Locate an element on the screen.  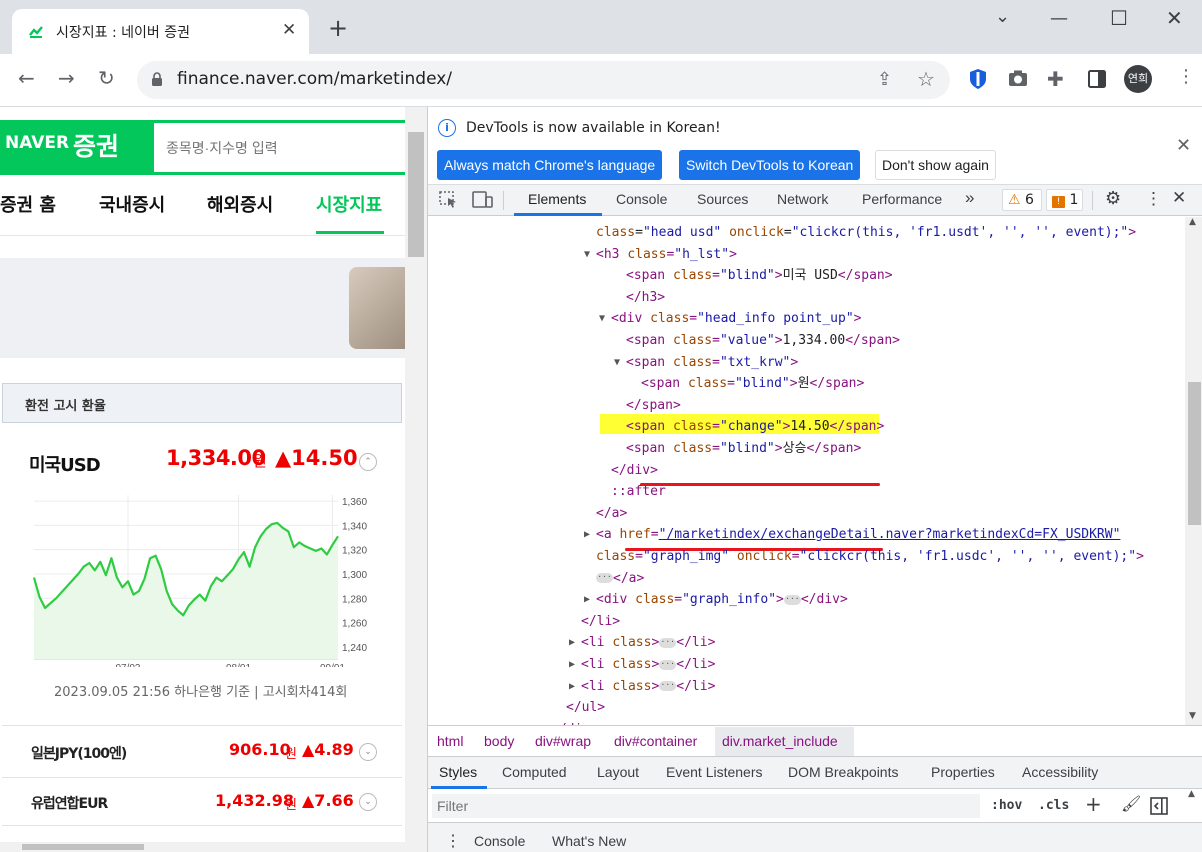
page-scrollbar-thumb is located at coordinates (416, 194).